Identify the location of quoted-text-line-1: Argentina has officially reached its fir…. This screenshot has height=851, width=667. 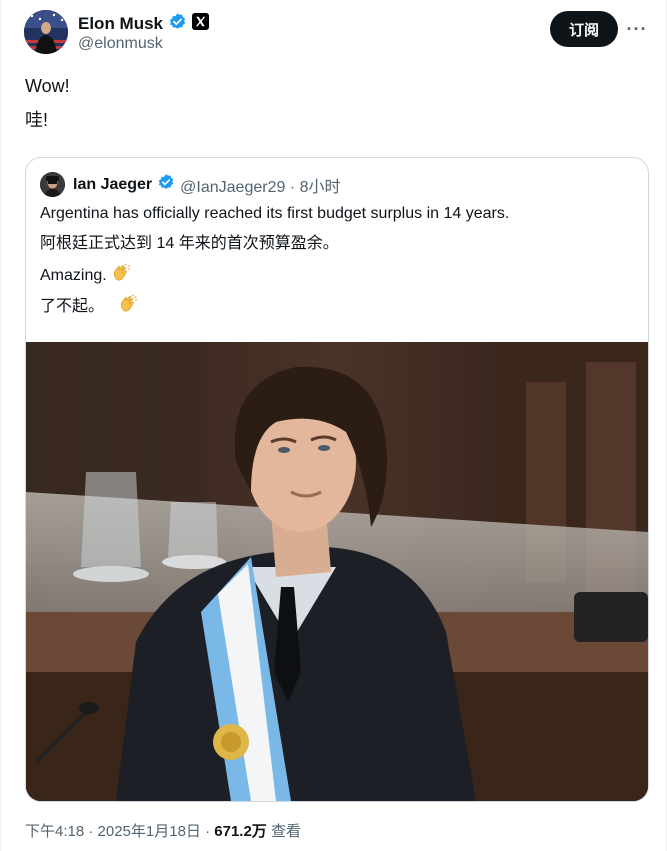
(275, 213).